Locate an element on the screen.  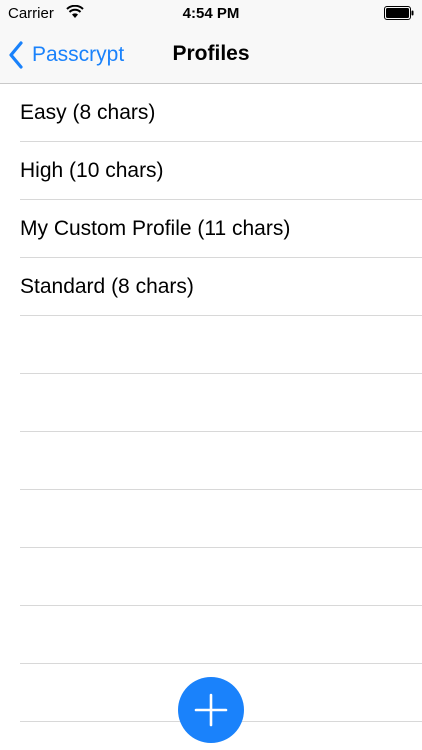
status-bar: Carrier 4:54 PM is located at coordinates (211, 14).